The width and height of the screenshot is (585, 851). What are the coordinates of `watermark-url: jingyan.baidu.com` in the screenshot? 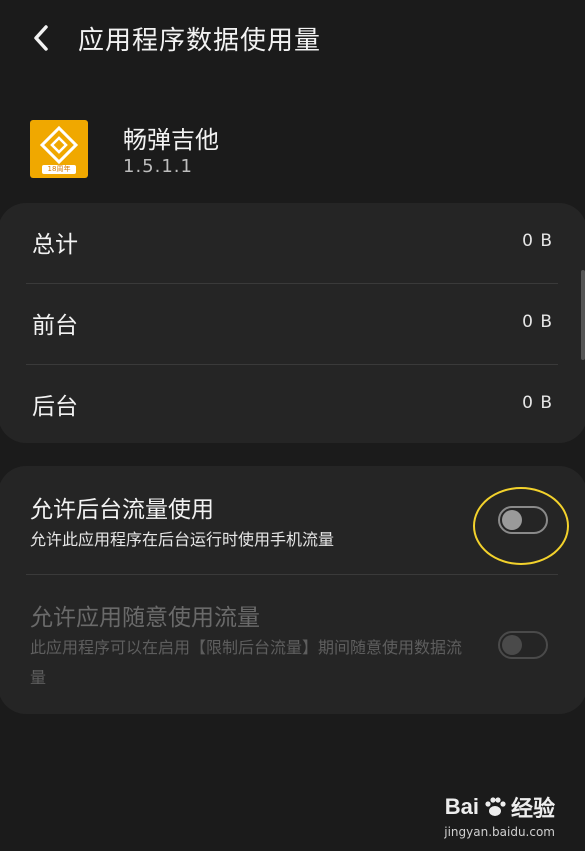 It's located at (499, 832).